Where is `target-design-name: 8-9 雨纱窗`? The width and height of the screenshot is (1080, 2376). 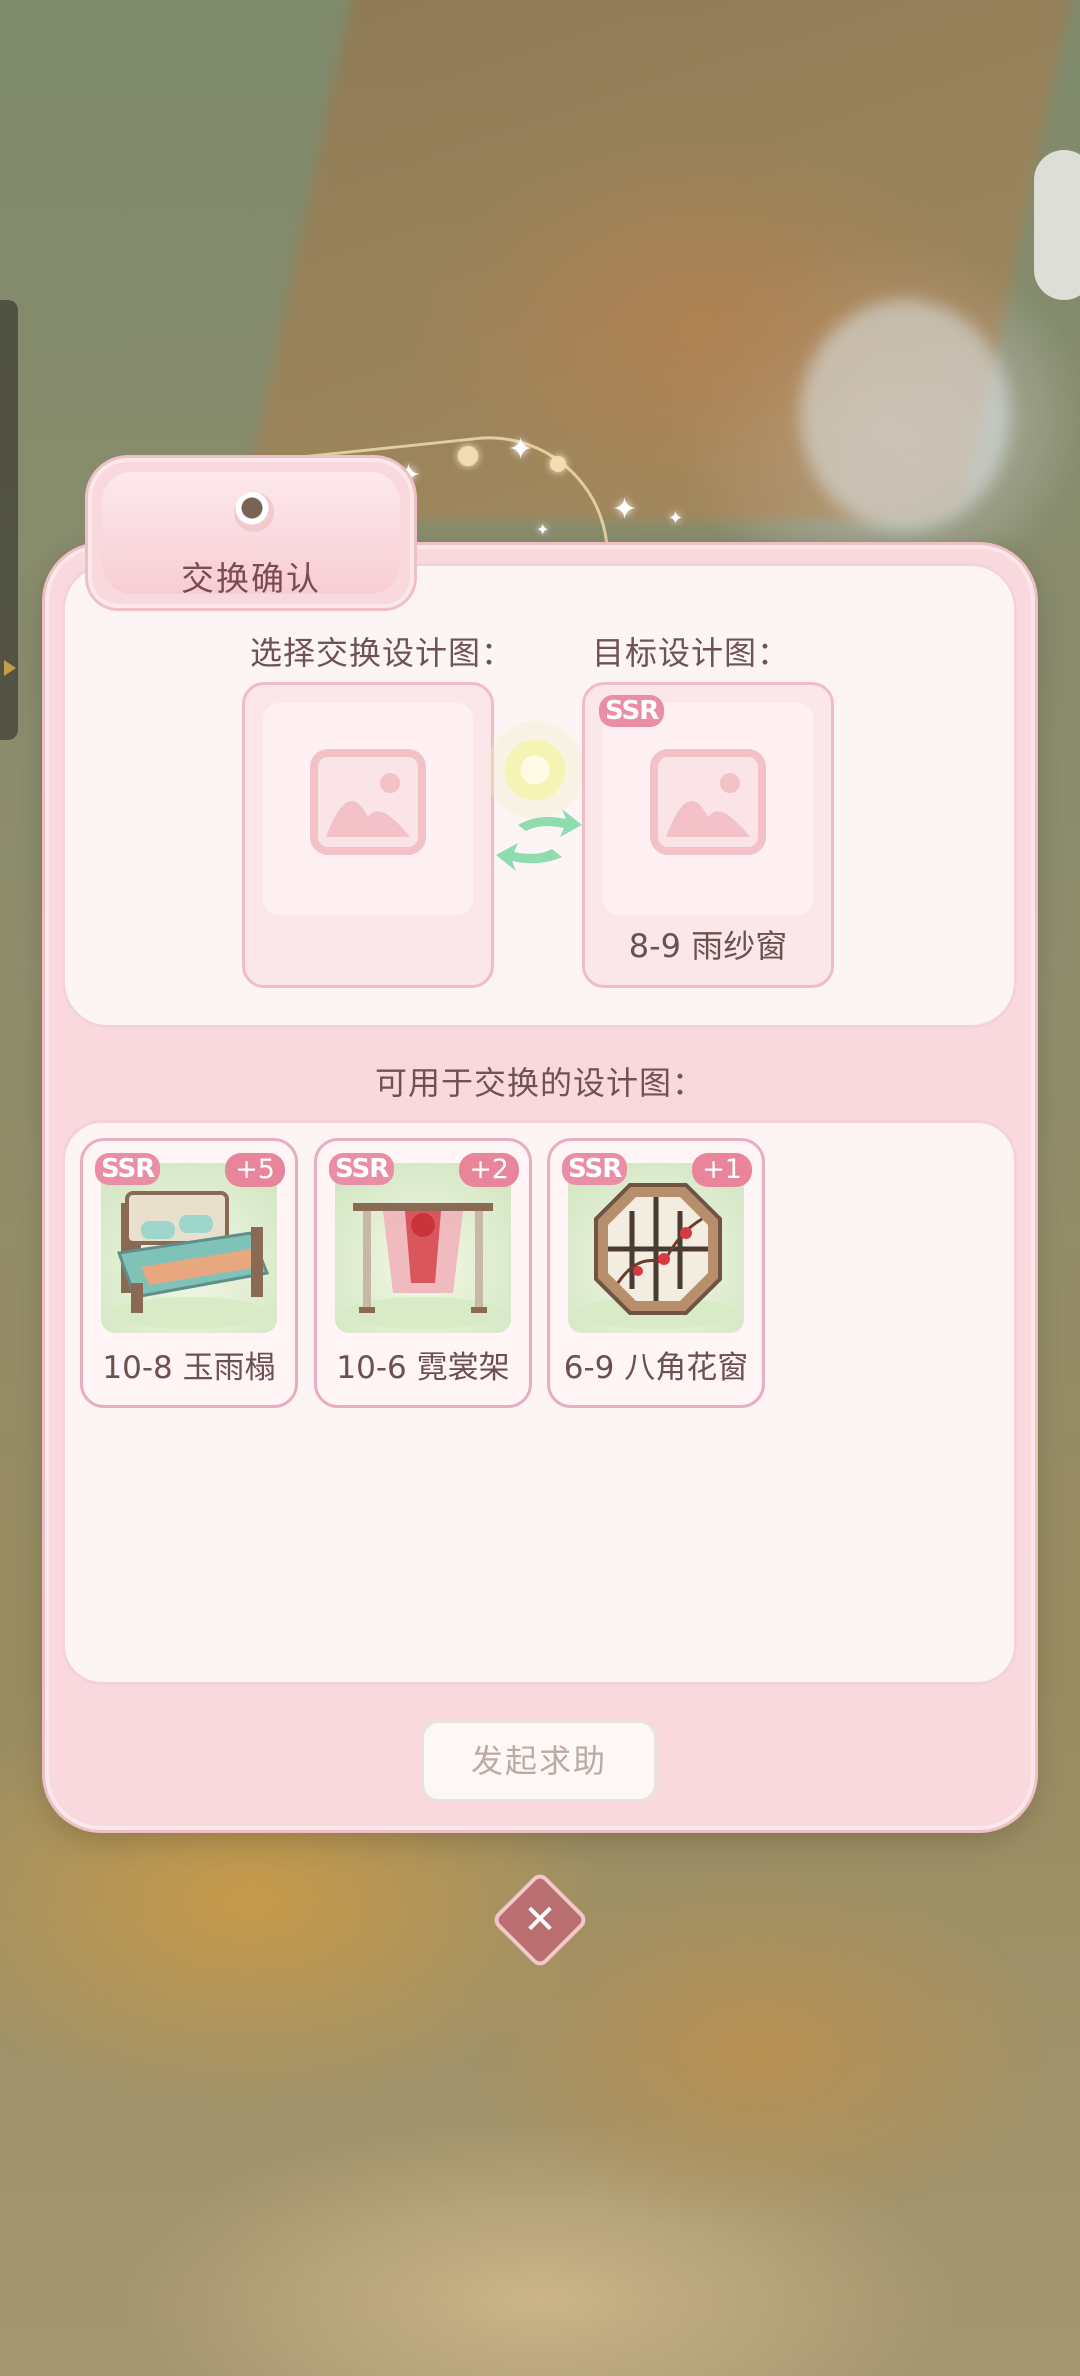
target-design-name: 8-9 雨纱窗 is located at coordinates (708, 946).